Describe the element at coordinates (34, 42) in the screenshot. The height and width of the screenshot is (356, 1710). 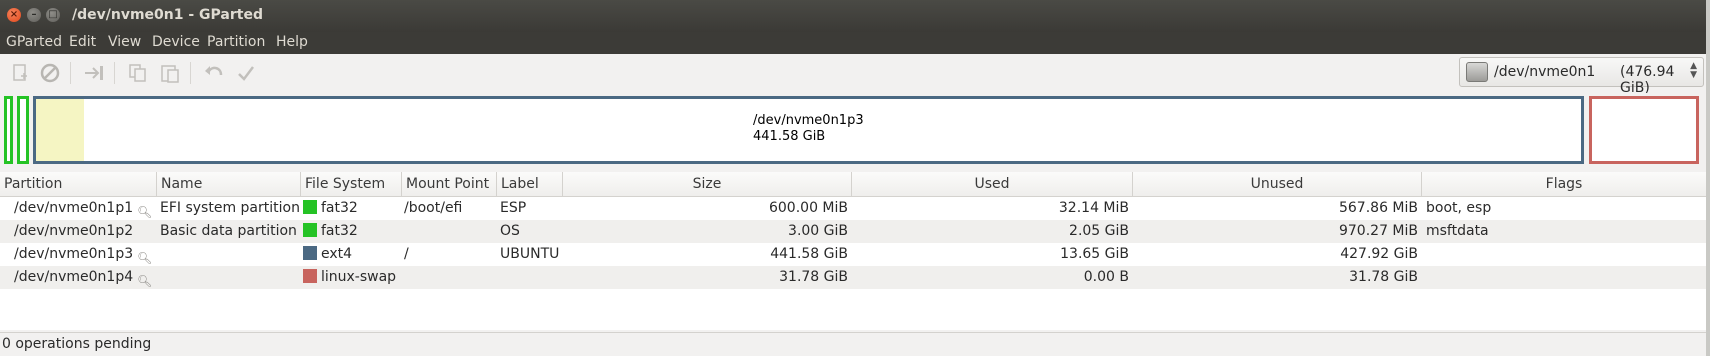
I see `menu-gparted: GParted` at that location.